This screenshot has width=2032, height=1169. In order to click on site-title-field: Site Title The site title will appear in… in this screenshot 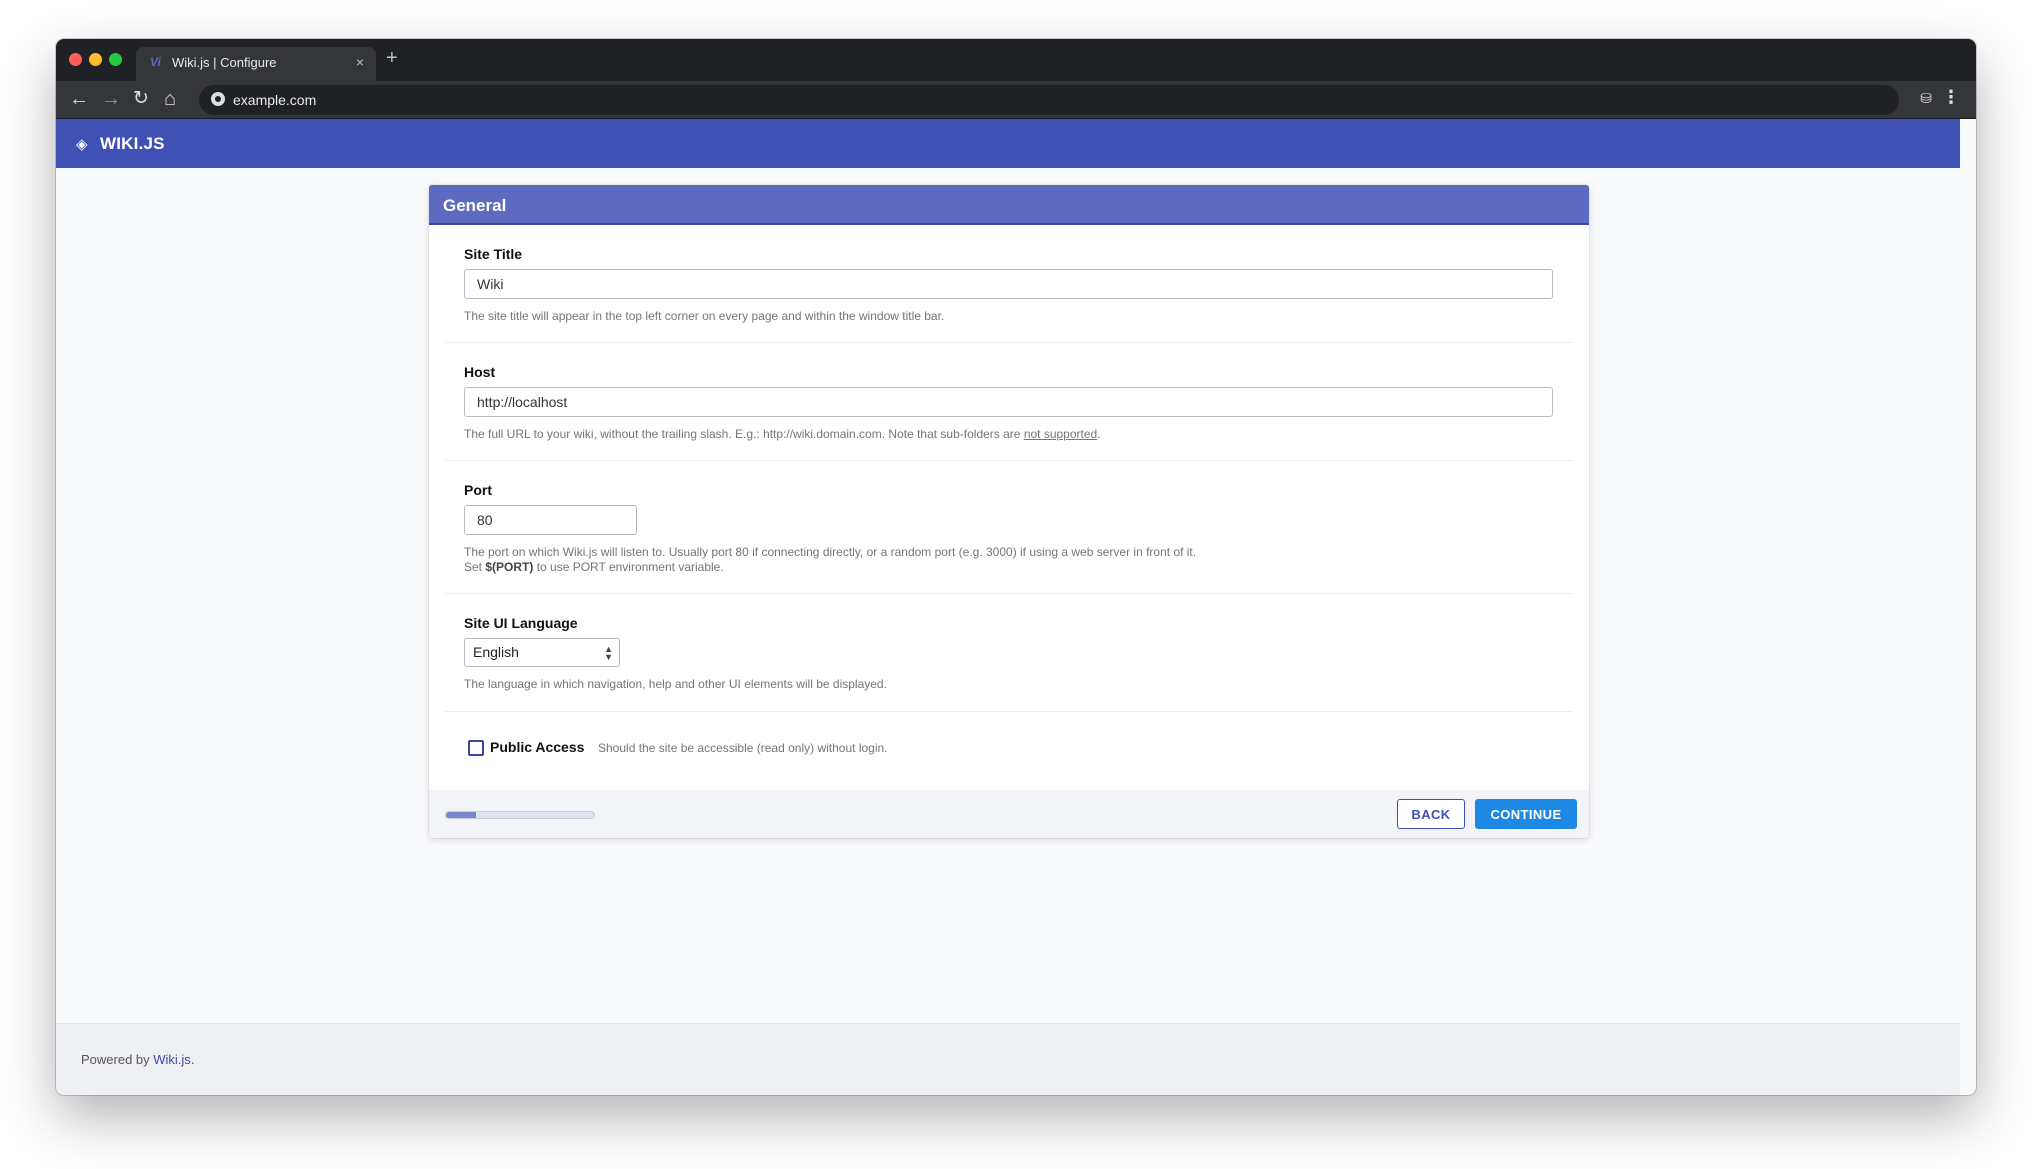, I will do `click(1008, 285)`.